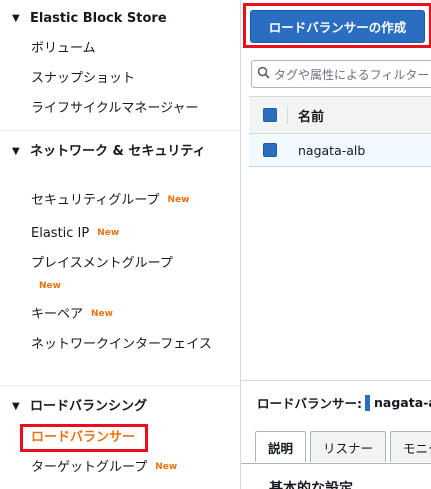 Image resolution: width=431 pixels, height=489 pixels. I want to click on search-input: タグや属性によるフィルター, so click(341, 74).